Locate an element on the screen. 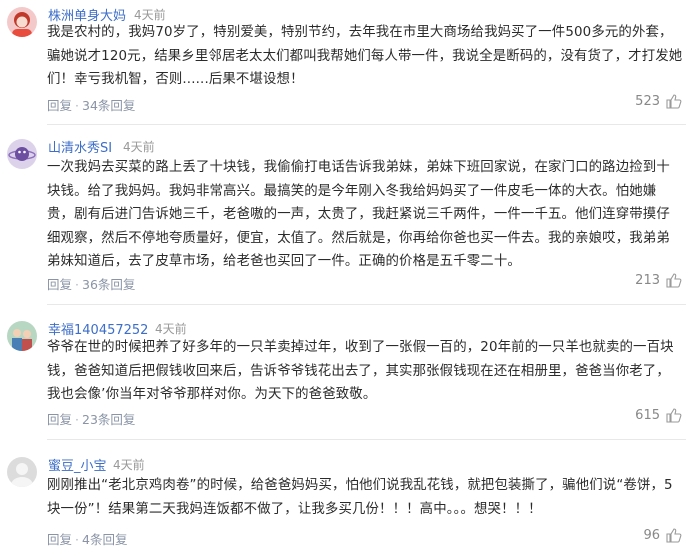 The image size is (694, 555). username: 山清水秀SI is located at coordinates (80, 146).